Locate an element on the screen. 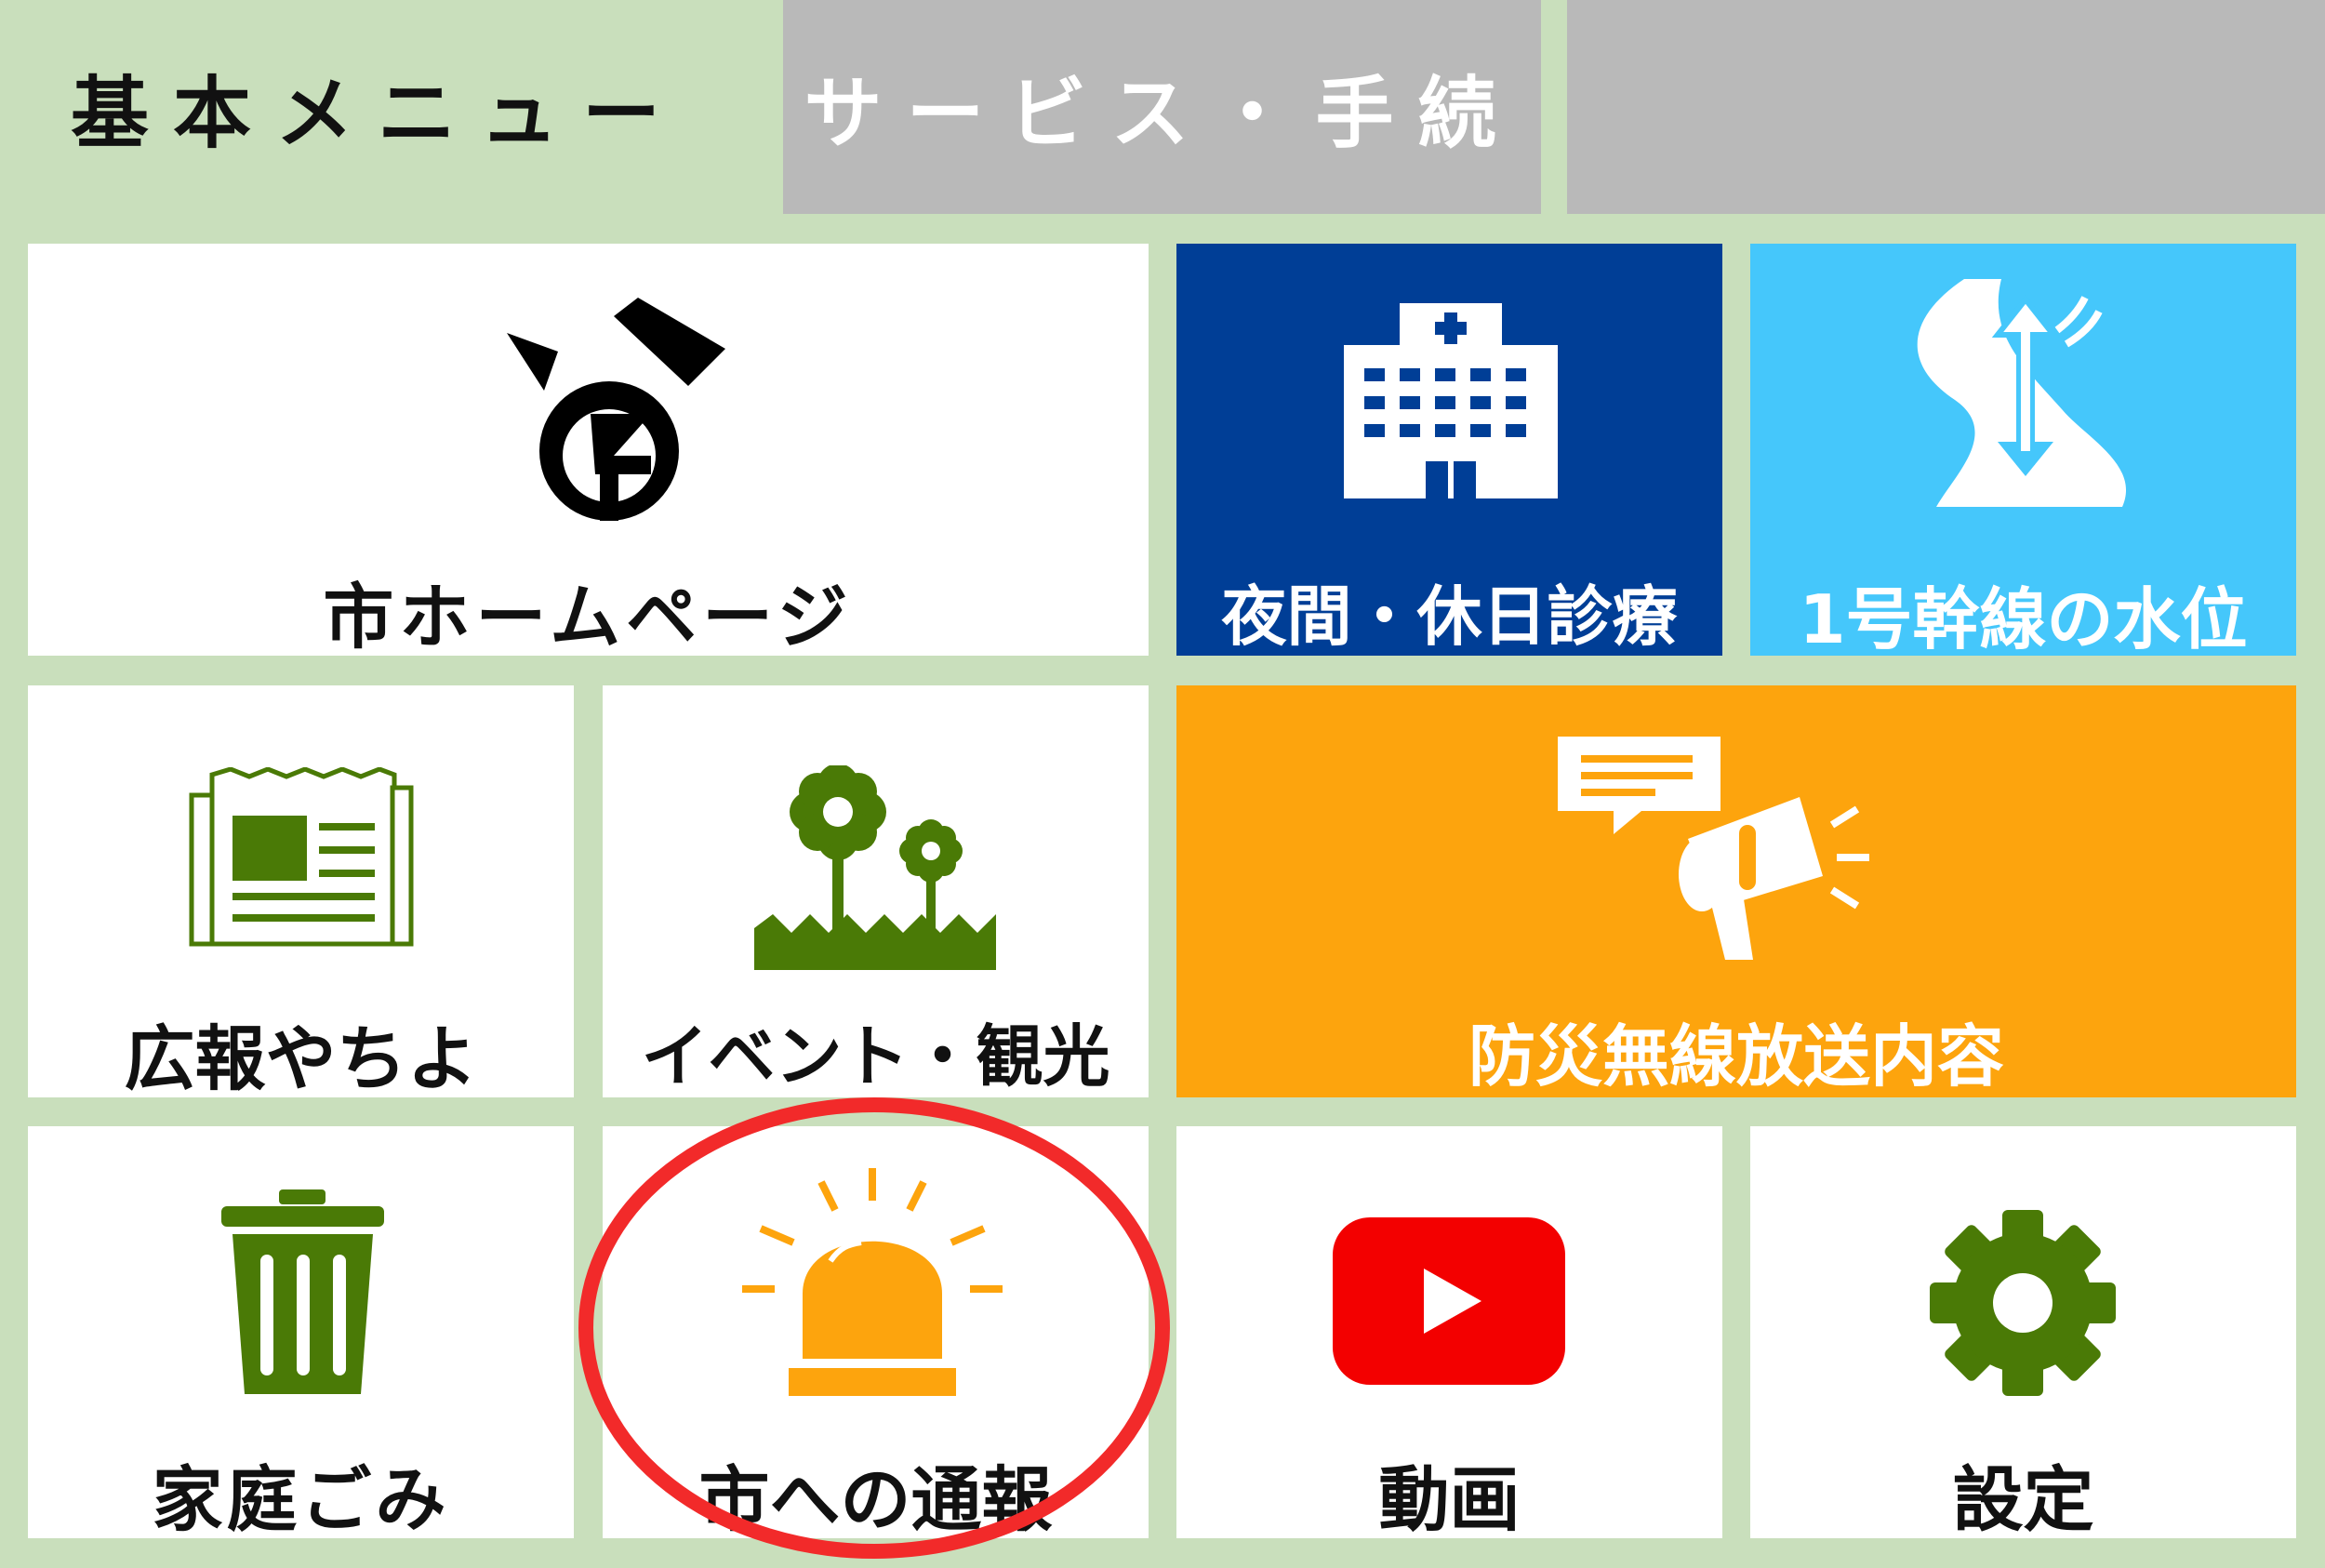 The width and height of the screenshot is (2325, 1568). flowers-icon is located at coordinates (875, 867).